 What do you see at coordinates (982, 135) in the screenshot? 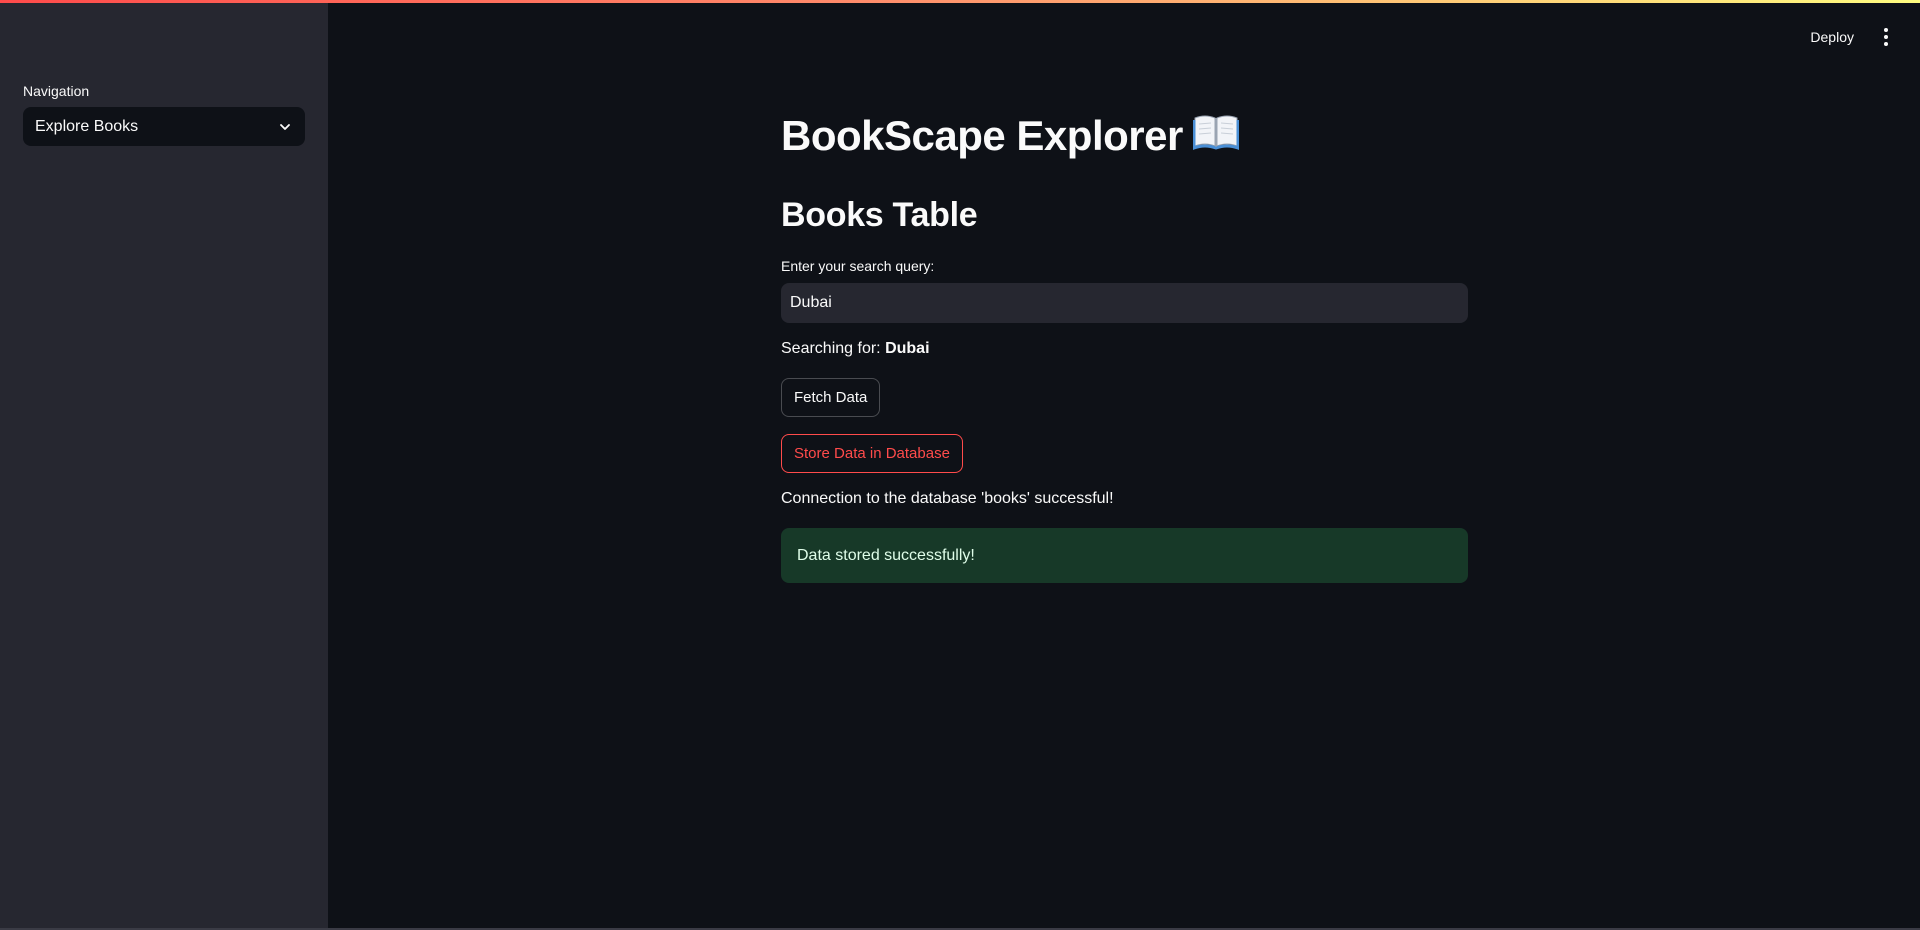
I see `page-title-text: BookScape Explorer` at bounding box center [982, 135].